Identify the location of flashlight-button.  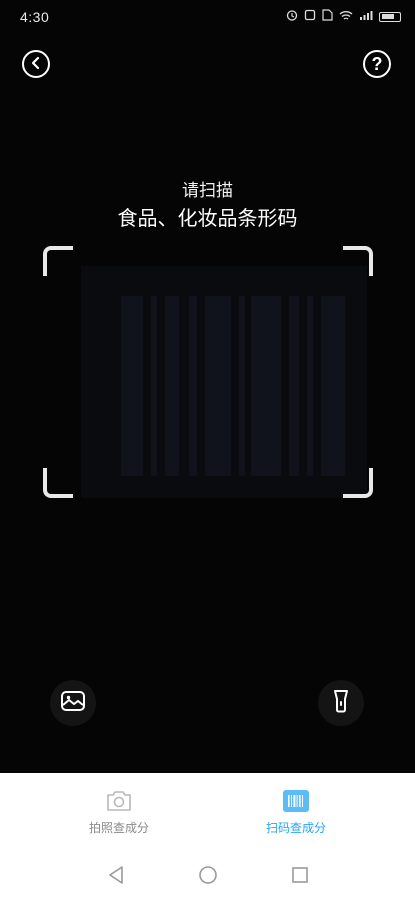
(341, 703).